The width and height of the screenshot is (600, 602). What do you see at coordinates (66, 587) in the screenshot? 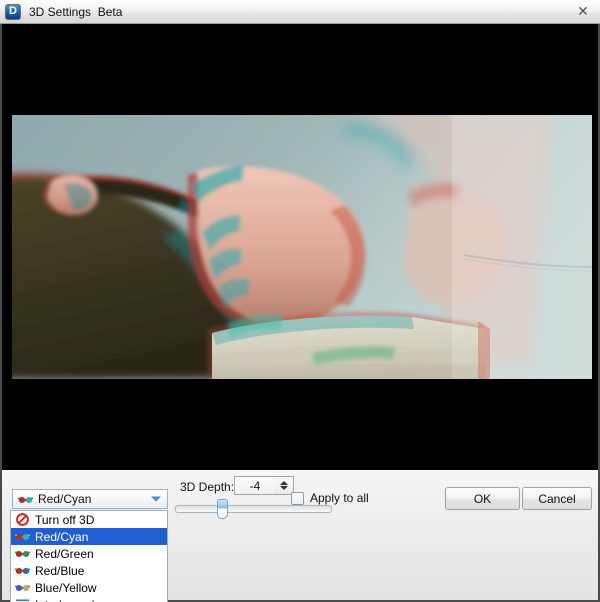
I see `dropdown-item-label: Blue/Yellow` at bounding box center [66, 587].